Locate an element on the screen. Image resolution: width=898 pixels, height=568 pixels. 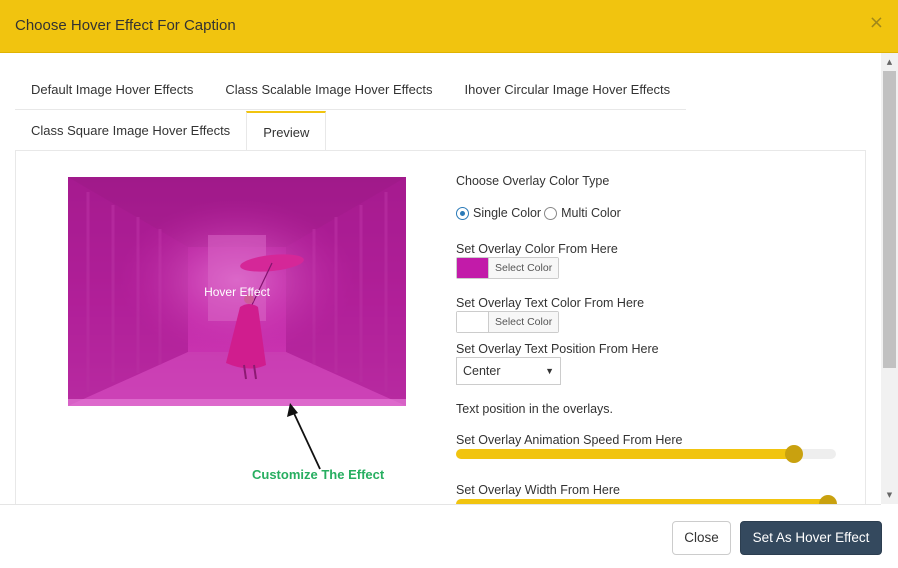
overlay-text-color-select-button: Select Color is located at coordinates (524, 322).